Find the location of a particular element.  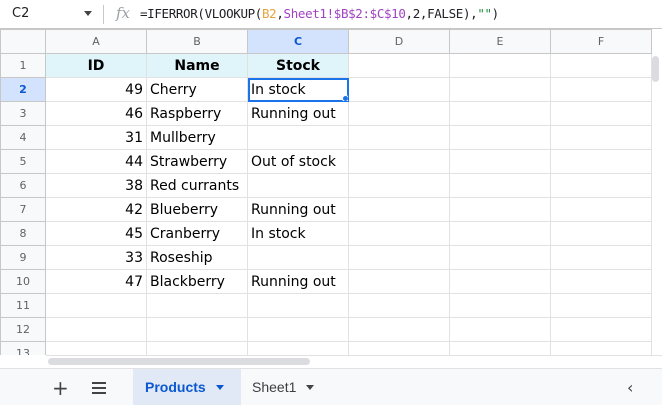

header-cell-name: Name is located at coordinates (197, 65).